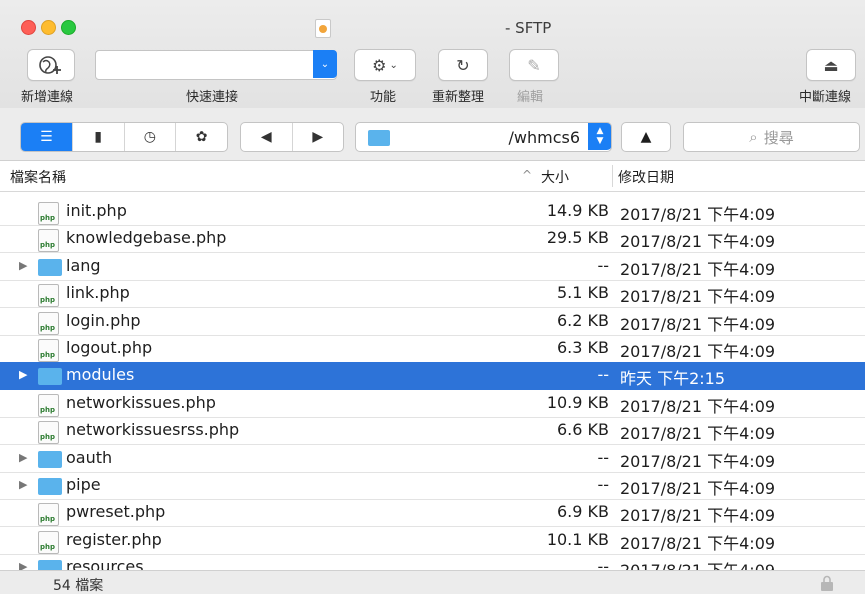 This screenshot has width=865, height=594. I want to click on file-name: link.php, so click(98, 293).